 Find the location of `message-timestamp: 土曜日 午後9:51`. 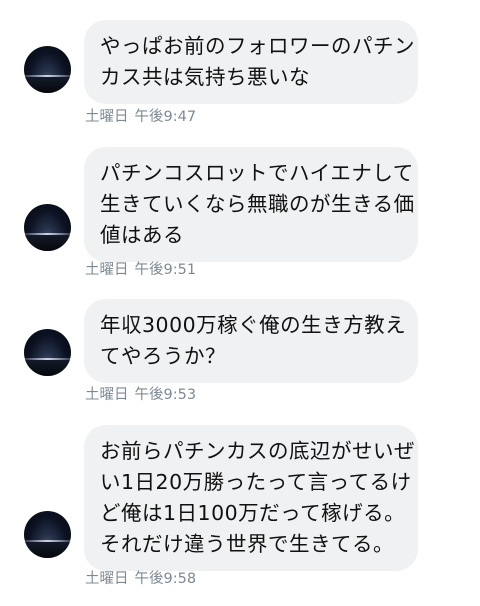

message-timestamp: 土曜日 午後9:51 is located at coordinates (140, 268).